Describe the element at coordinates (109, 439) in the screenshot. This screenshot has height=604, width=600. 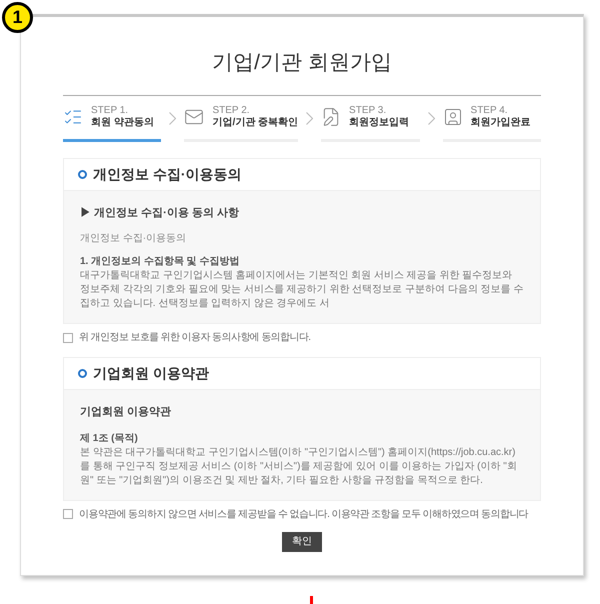
I see `article-title: 제 1조 (목적)` at that location.